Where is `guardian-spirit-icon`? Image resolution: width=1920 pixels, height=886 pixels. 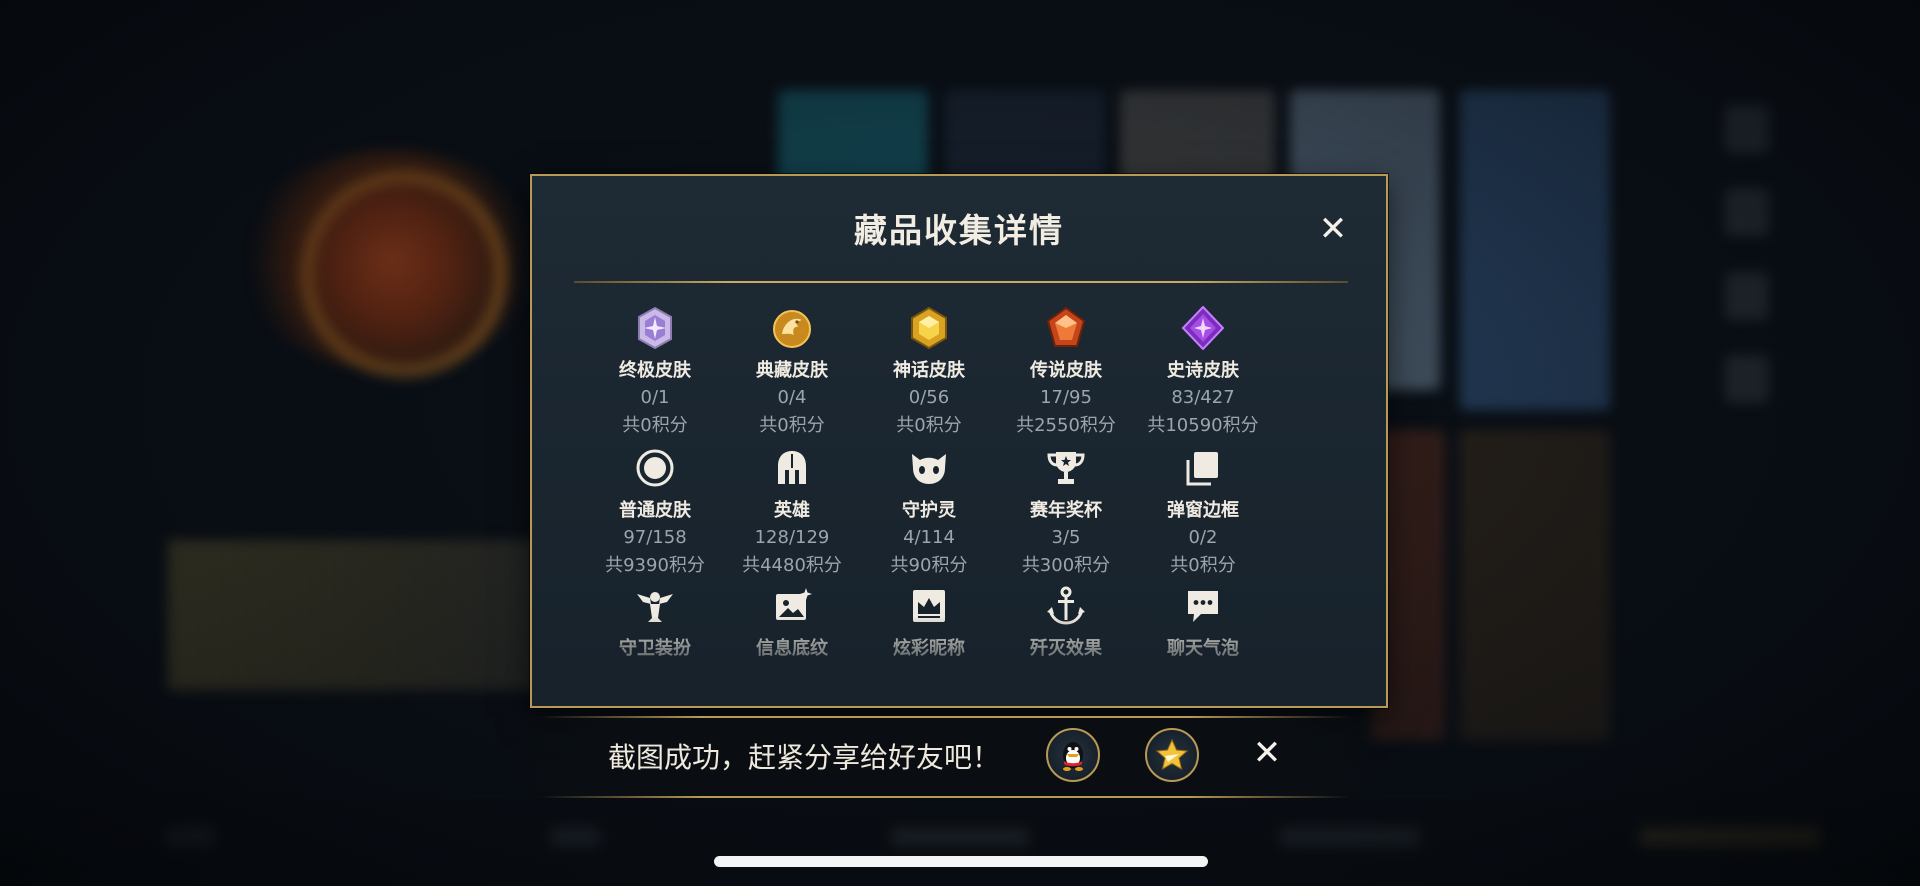 guardian-spirit-icon is located at coordinates (929, 469).